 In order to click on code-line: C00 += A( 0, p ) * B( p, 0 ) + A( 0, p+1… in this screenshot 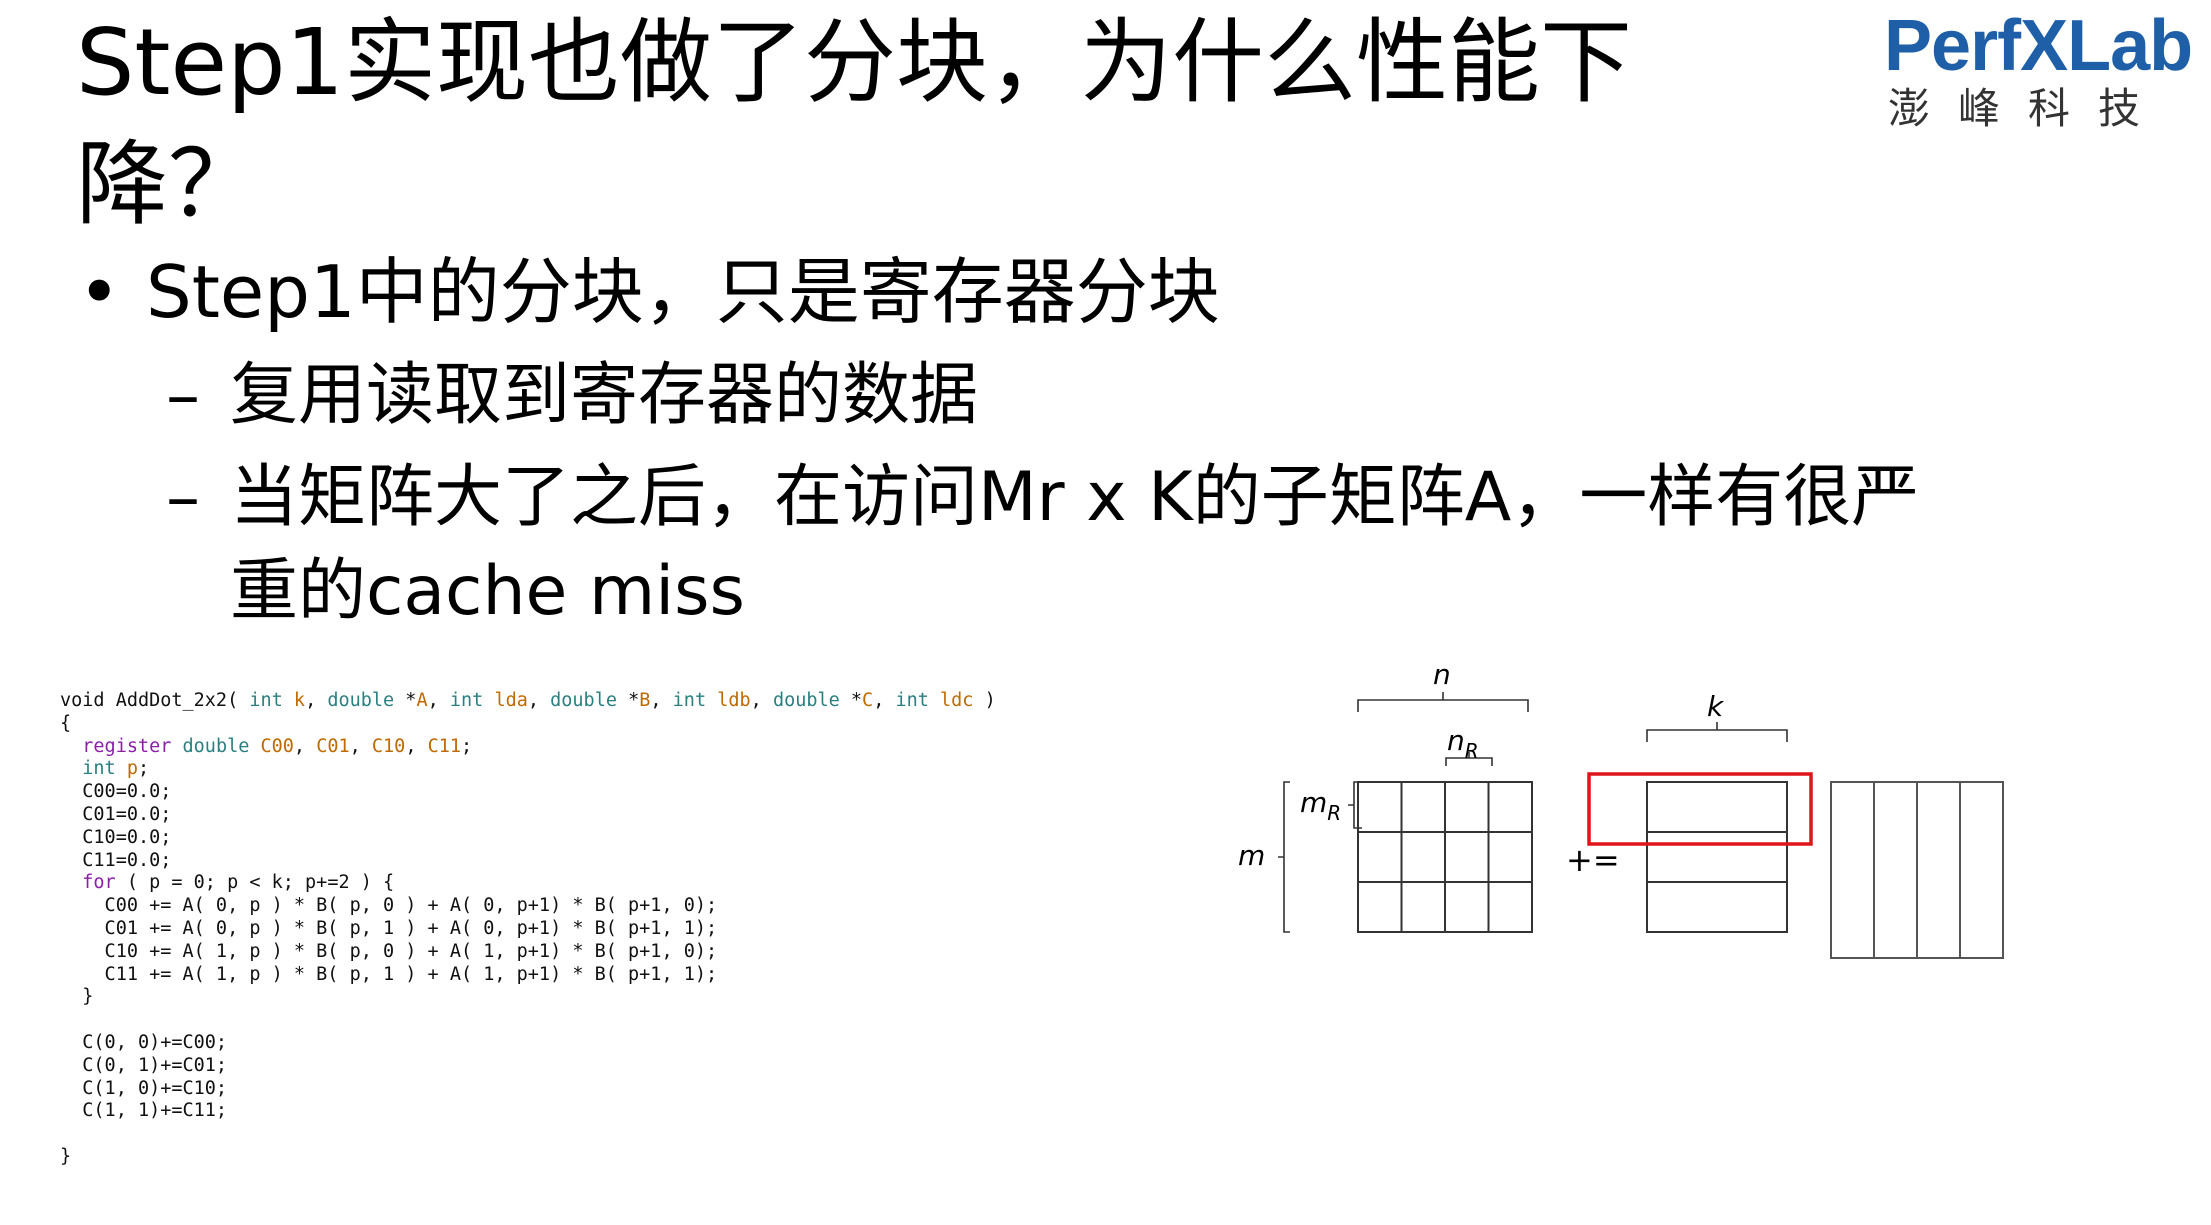, I will do `click(389, 906)`.